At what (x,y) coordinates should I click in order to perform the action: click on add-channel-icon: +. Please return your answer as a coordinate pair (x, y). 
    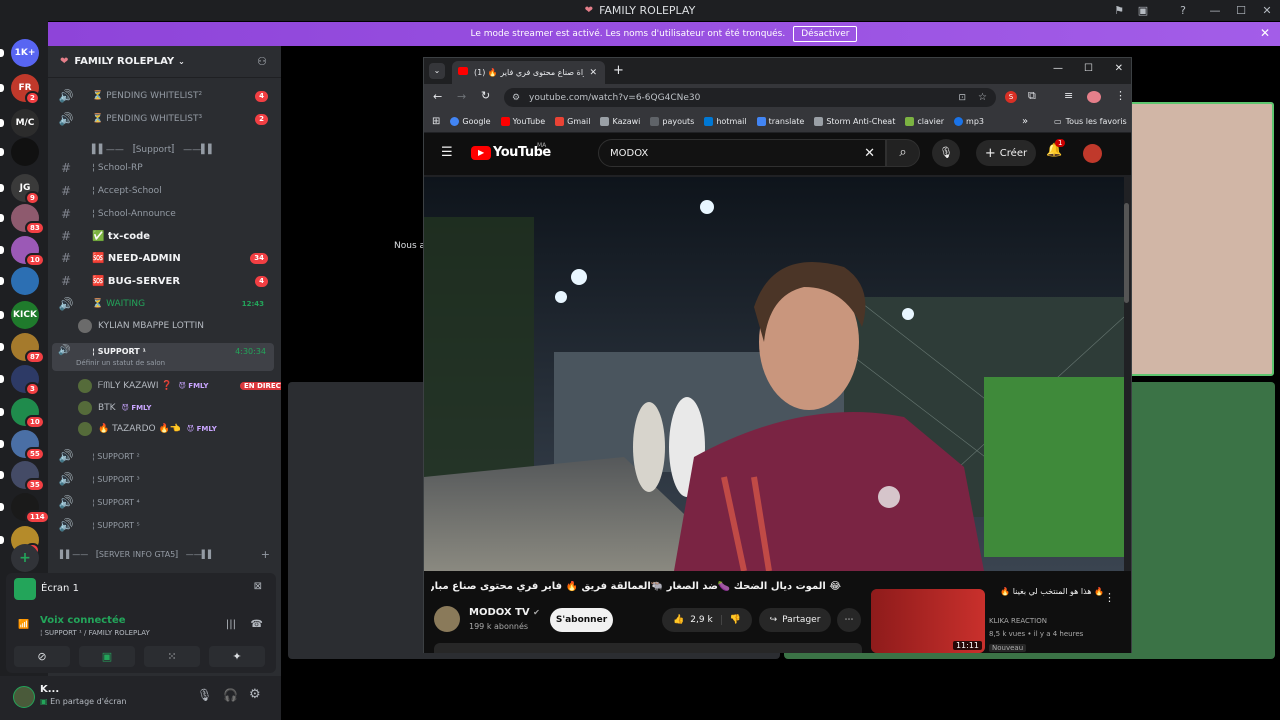
    Looking at the image, I should click on (265, 554).